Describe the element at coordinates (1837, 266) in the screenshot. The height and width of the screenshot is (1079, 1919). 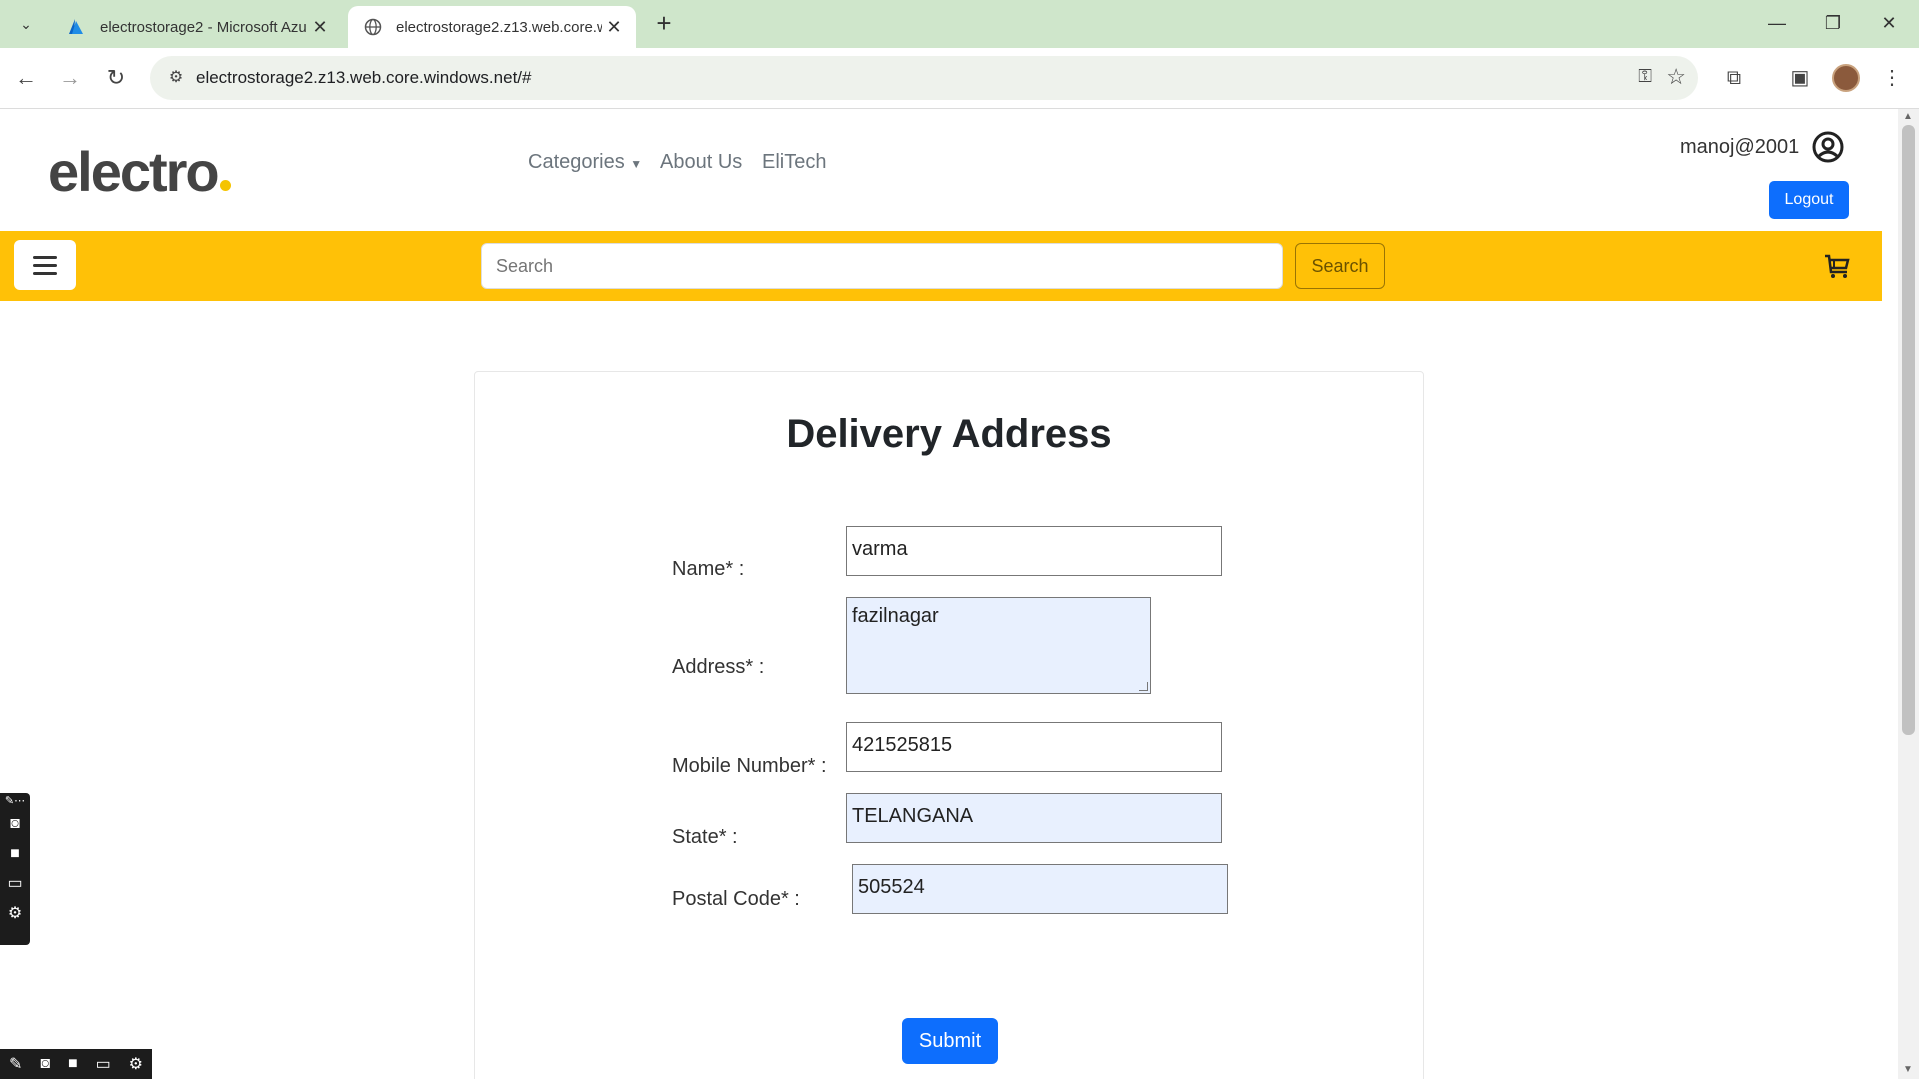
I see `cart-icon` at that location.